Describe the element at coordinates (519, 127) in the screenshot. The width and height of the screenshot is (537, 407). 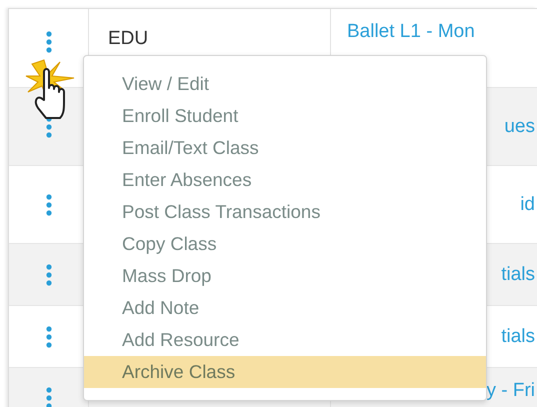
I see `class-link: ues` at that location.